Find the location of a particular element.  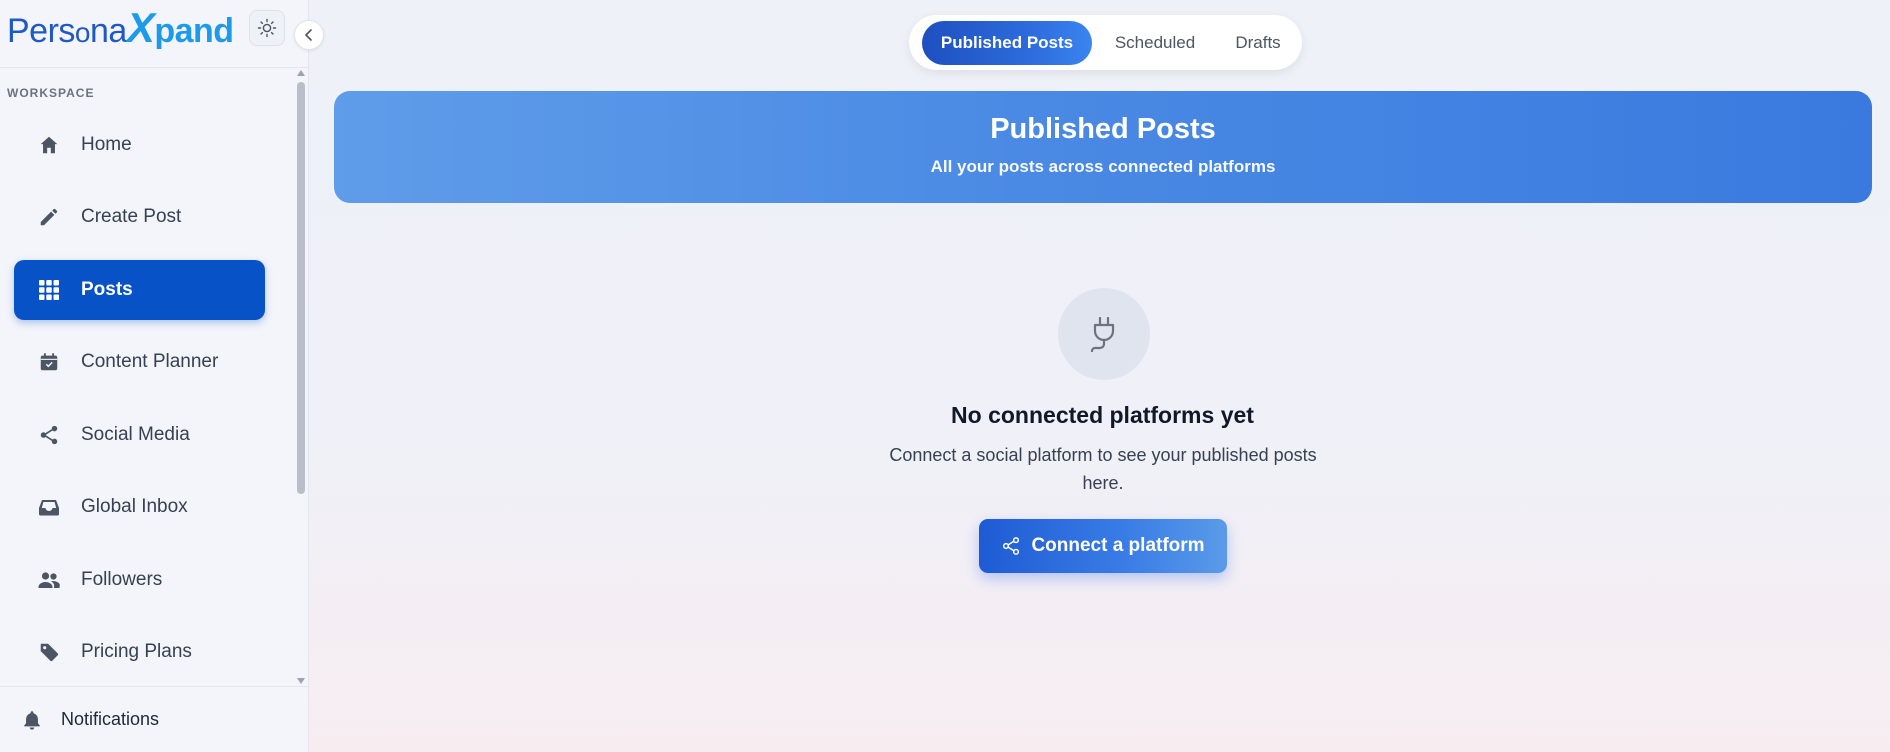

connect-platform-button: Connect a platform is located at coordinates (1103, 546).